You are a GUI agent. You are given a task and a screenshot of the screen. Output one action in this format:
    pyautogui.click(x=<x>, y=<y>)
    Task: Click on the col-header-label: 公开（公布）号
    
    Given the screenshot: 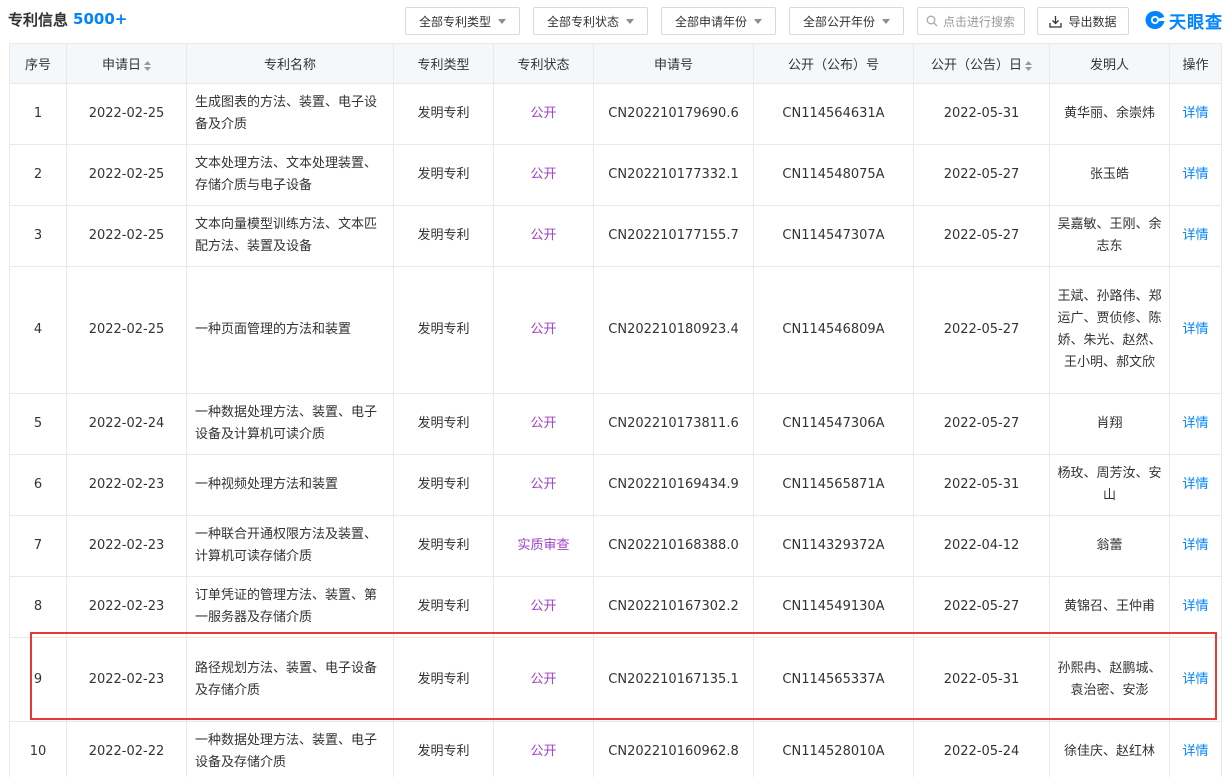 What is the action you would take?
    pyautogui.click(x=833, y=65)
    